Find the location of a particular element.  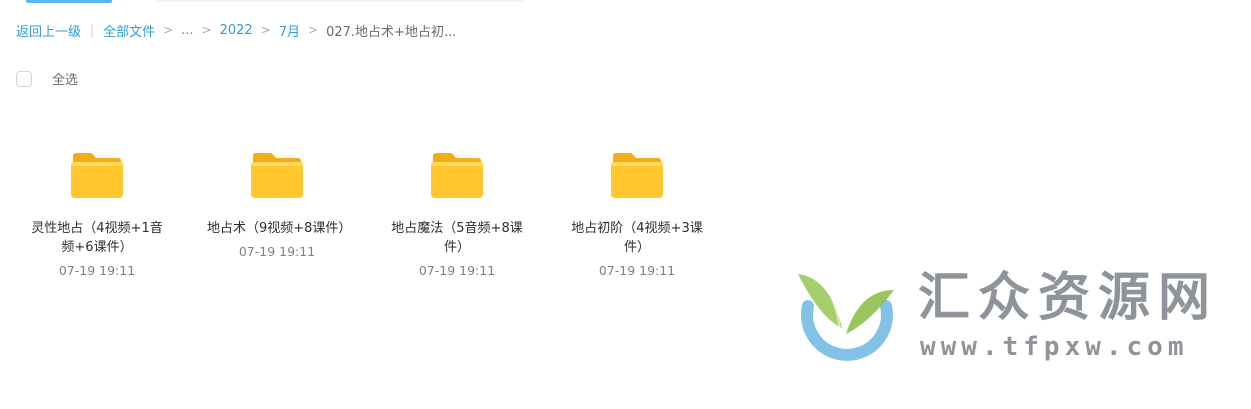

folder-item: 灵性地占（4视频+1音频+6课件） 07-19 19:11 is located at coordinates (97, 214).